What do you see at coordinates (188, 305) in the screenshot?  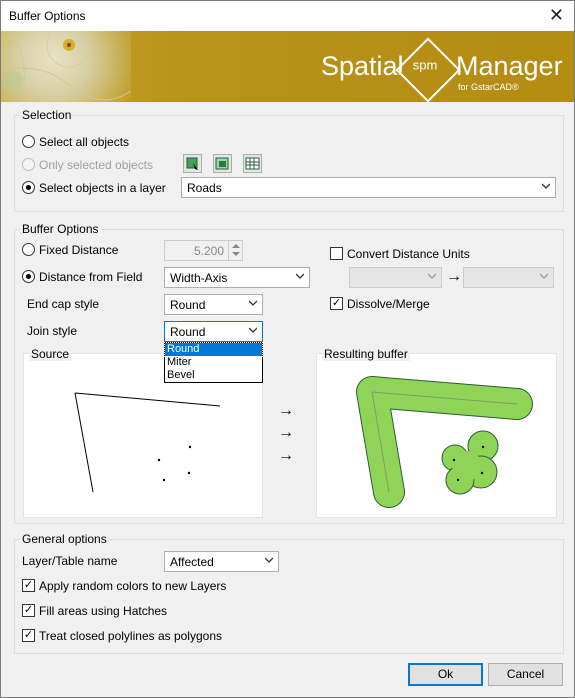 I see `end-cap-value: Round` at bounding box center [188, 305].